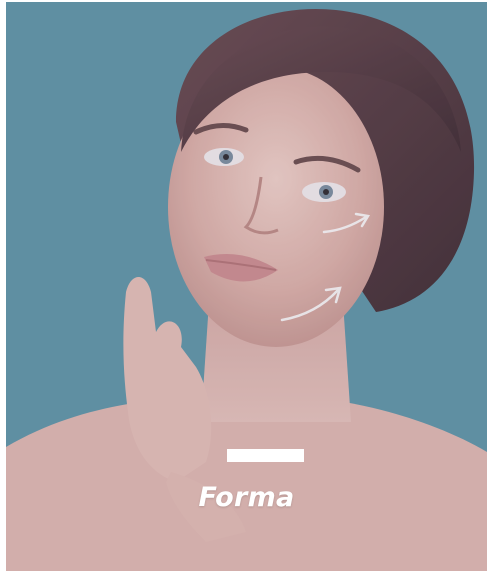  I want to click on card-title: Forma, so click(246, 497).